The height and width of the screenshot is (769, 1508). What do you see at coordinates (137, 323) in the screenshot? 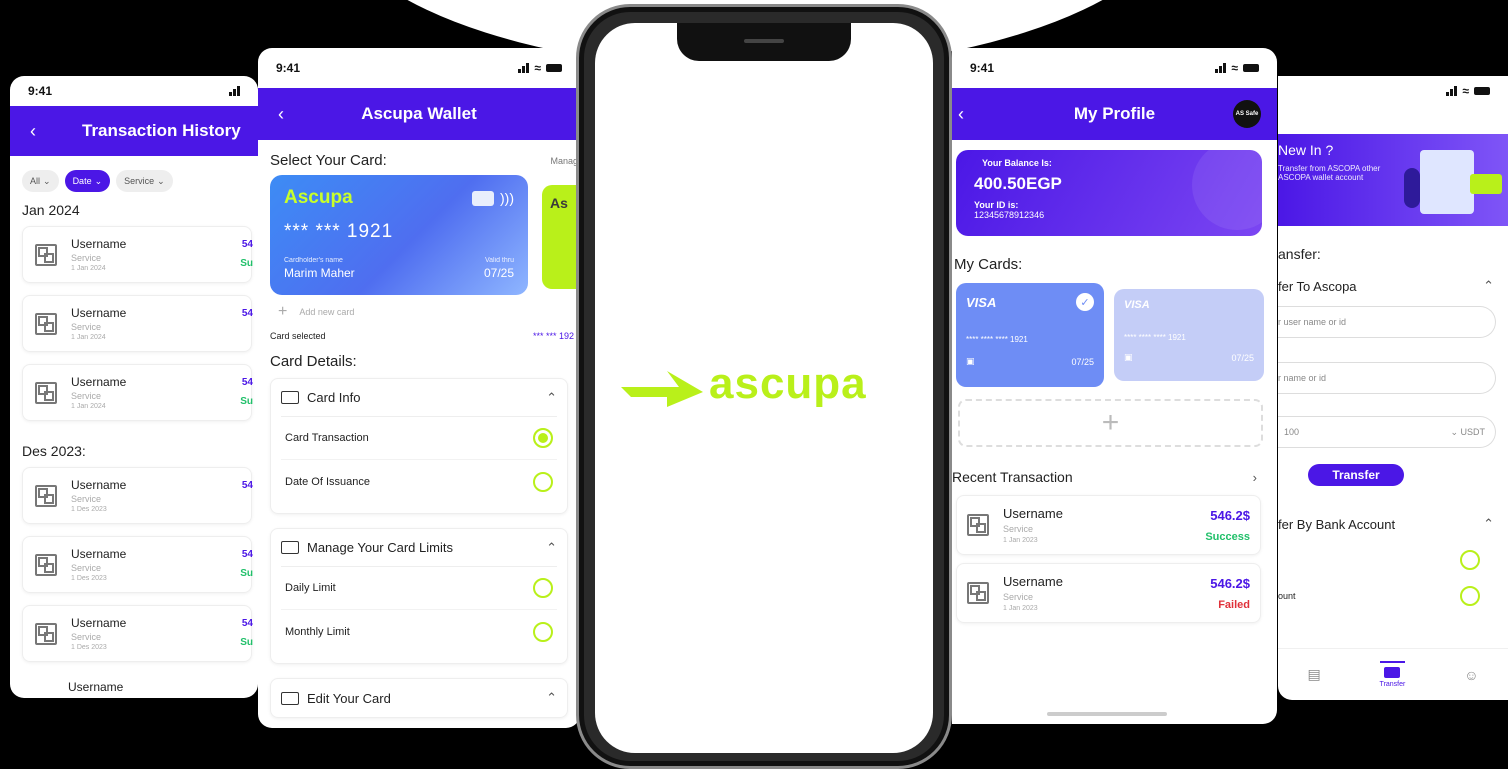
I see `table-row: Username Service 1 Jan 2024 54` at bounding box center [137, 323].